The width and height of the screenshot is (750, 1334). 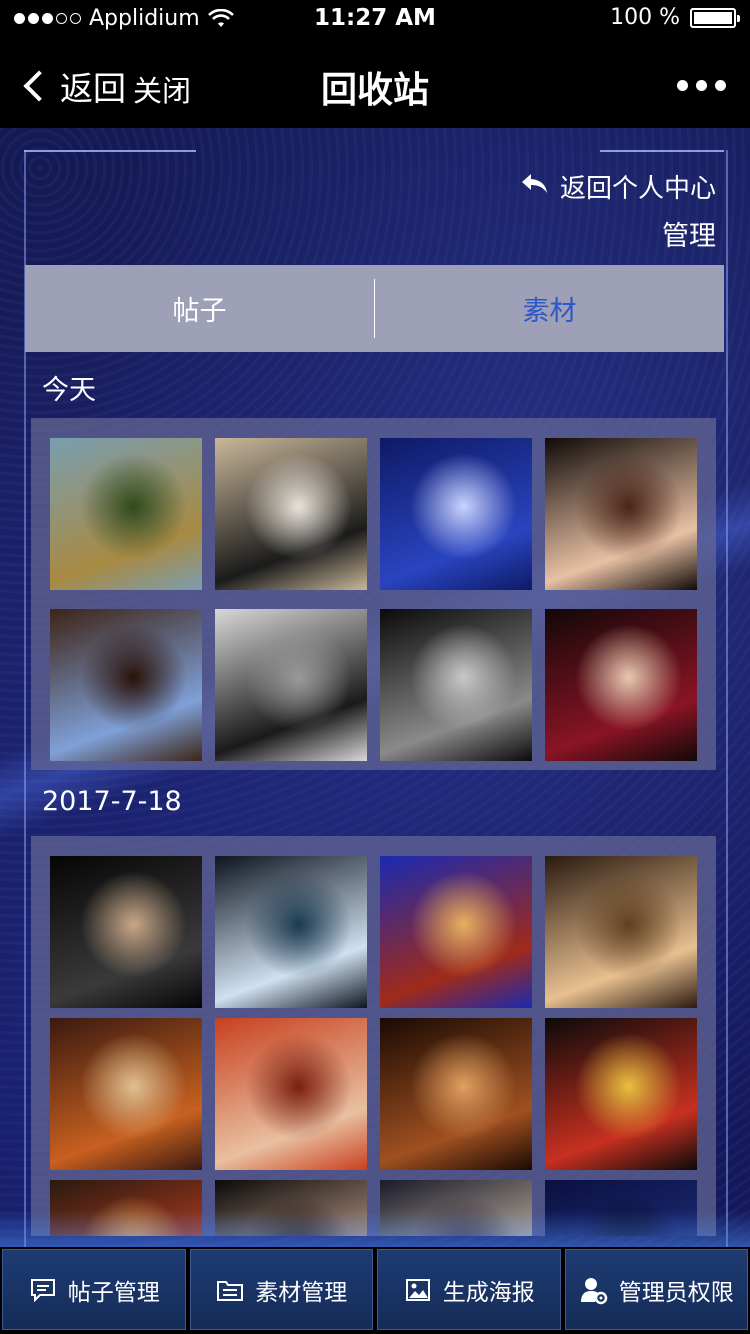 I want to click on manage-button: 管理, so click(x=689, y=233).